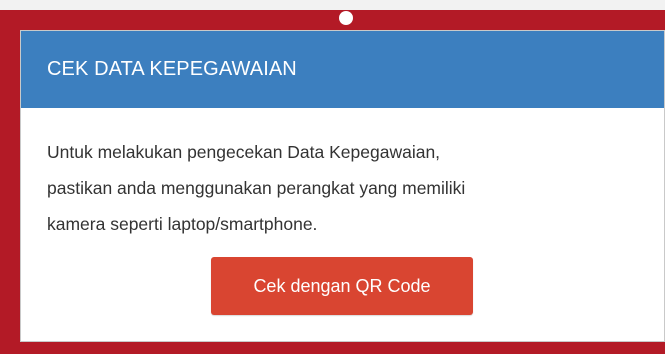 This screenshot has width=665, height=354. I want to click on card-title: CEK DATA KEPEGAWAIAN, so click(172, 69).